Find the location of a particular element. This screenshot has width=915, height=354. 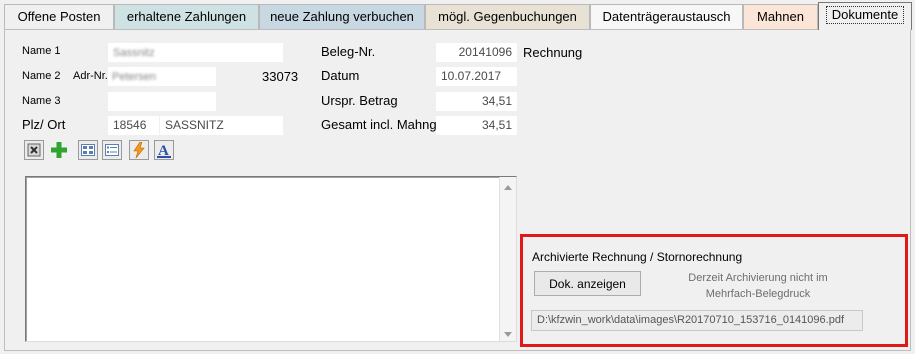

lightning-icon is located at coordinates (139, 150).